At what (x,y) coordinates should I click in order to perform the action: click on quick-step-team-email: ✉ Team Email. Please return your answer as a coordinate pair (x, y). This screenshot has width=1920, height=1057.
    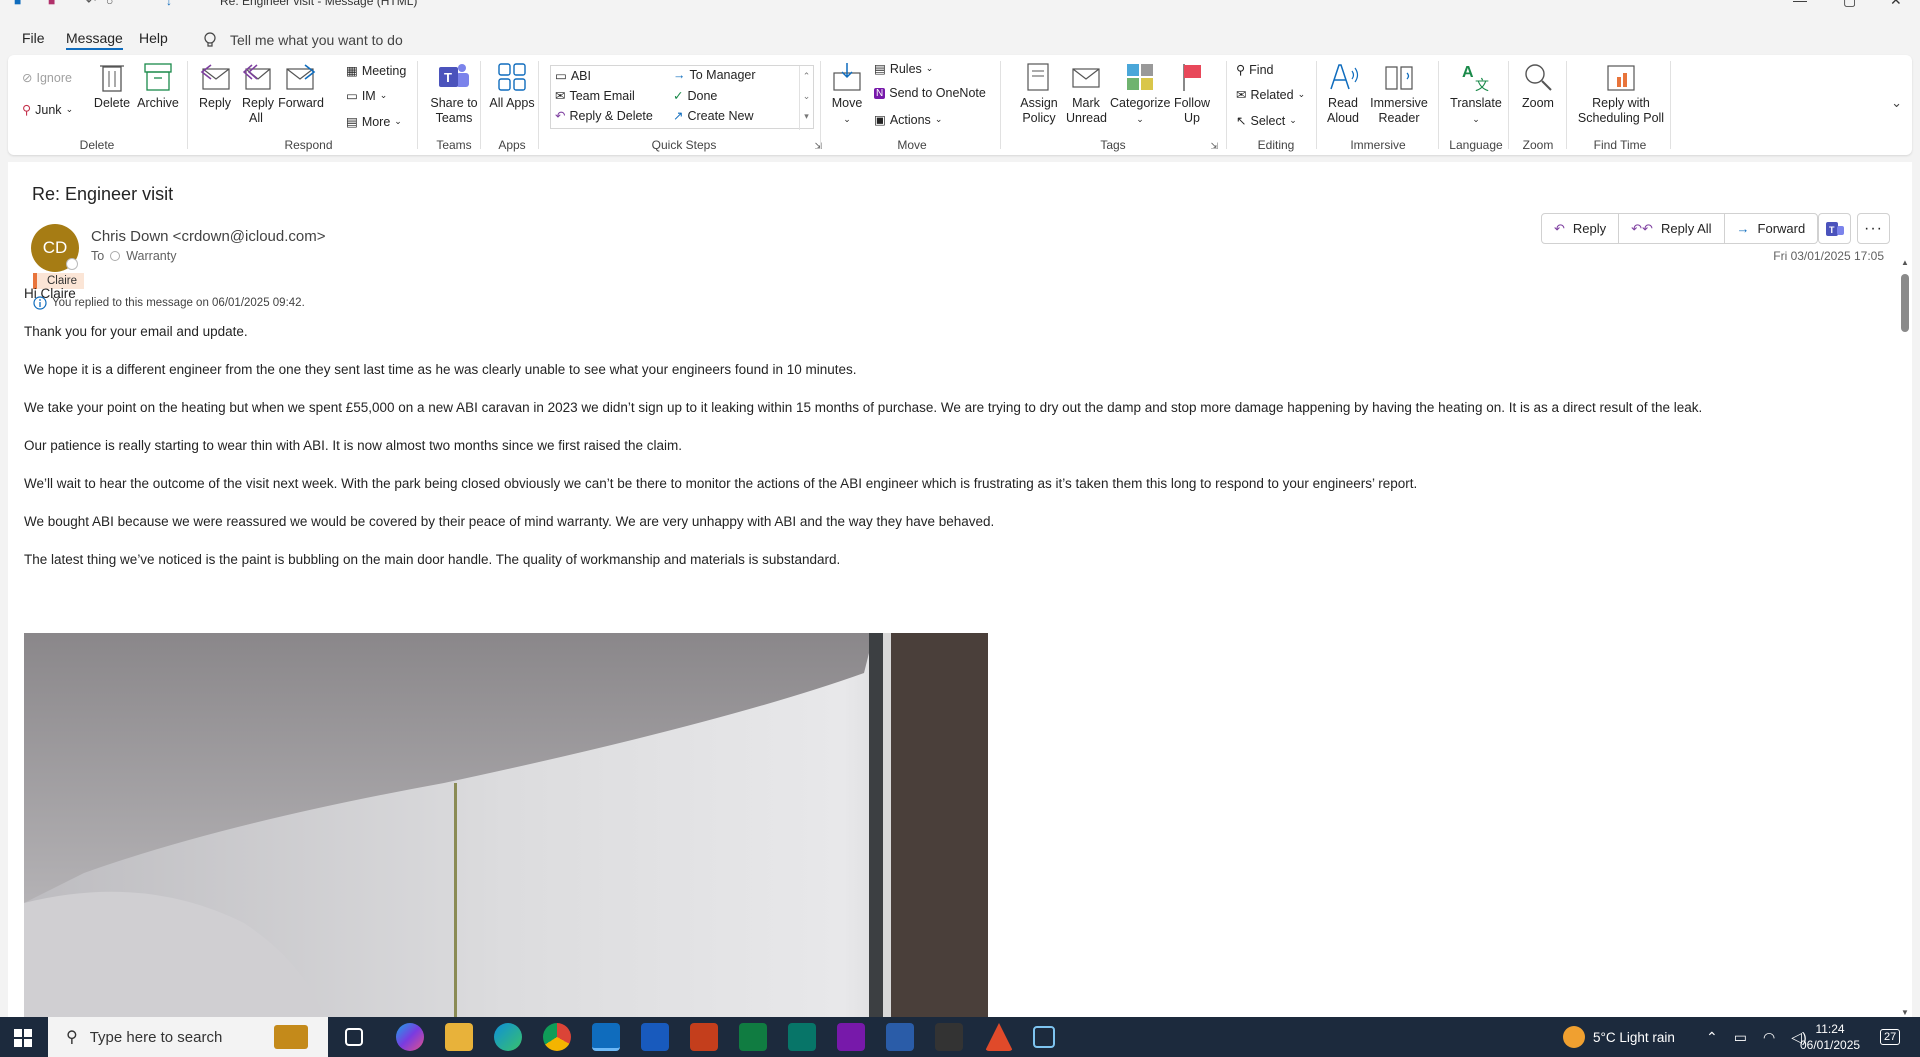
    Looking at the image, I should click on (595, 96).